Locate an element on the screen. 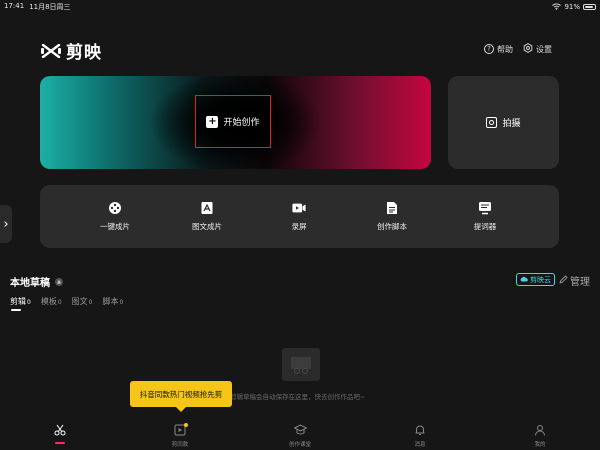 Image resolution: width=600 pixels, height=450 pixels. chevron-right-icon: › is located at coordinates (6, 224).